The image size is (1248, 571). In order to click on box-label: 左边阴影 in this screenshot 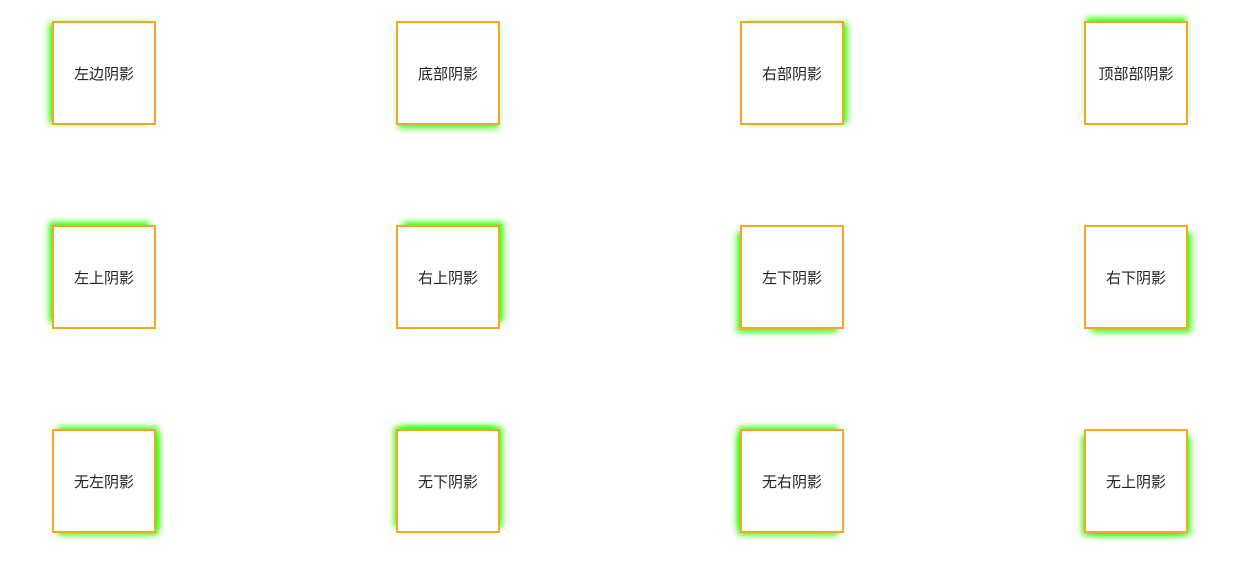, I will do `click(103, 73)`.